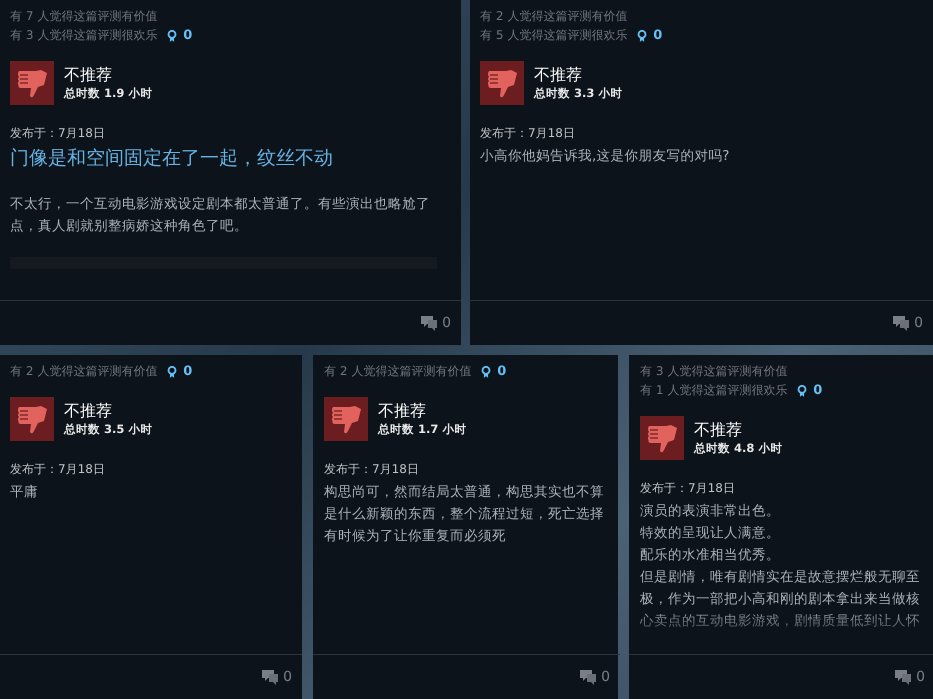  I want to click on review-text: 特效的呈现让人满意。, so click(710, 533).